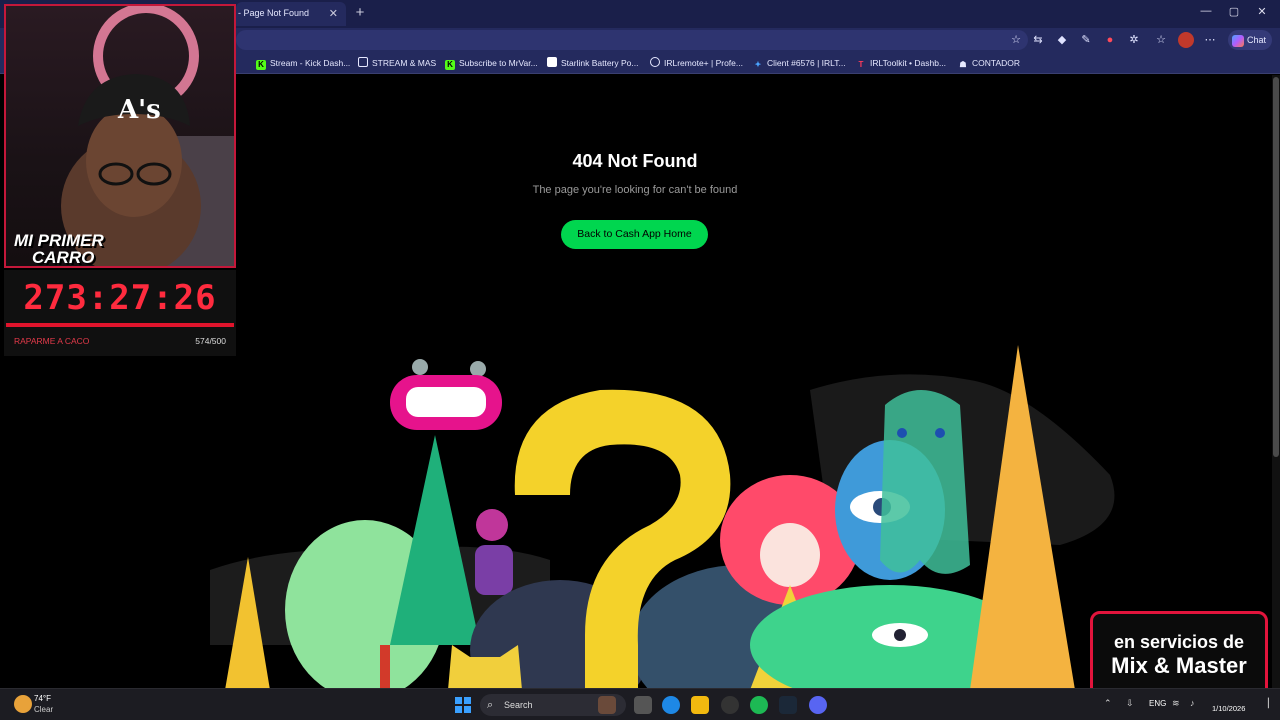 This screenshot has width=1280, height=720. Describe the element at coordinates (363, 62) in the screenshot. I see `folder-icon` at that location.